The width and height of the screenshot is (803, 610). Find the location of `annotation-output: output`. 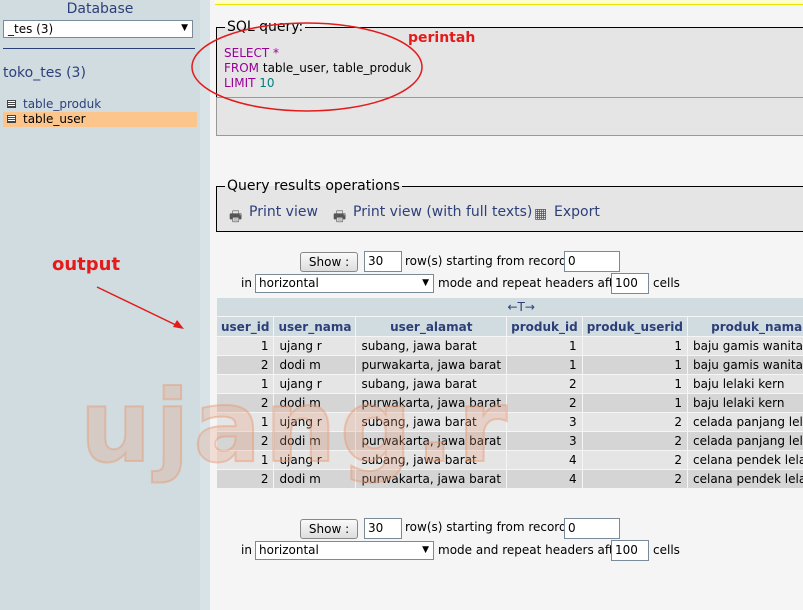

annotation-output: output is located at coordinates (86, 264).